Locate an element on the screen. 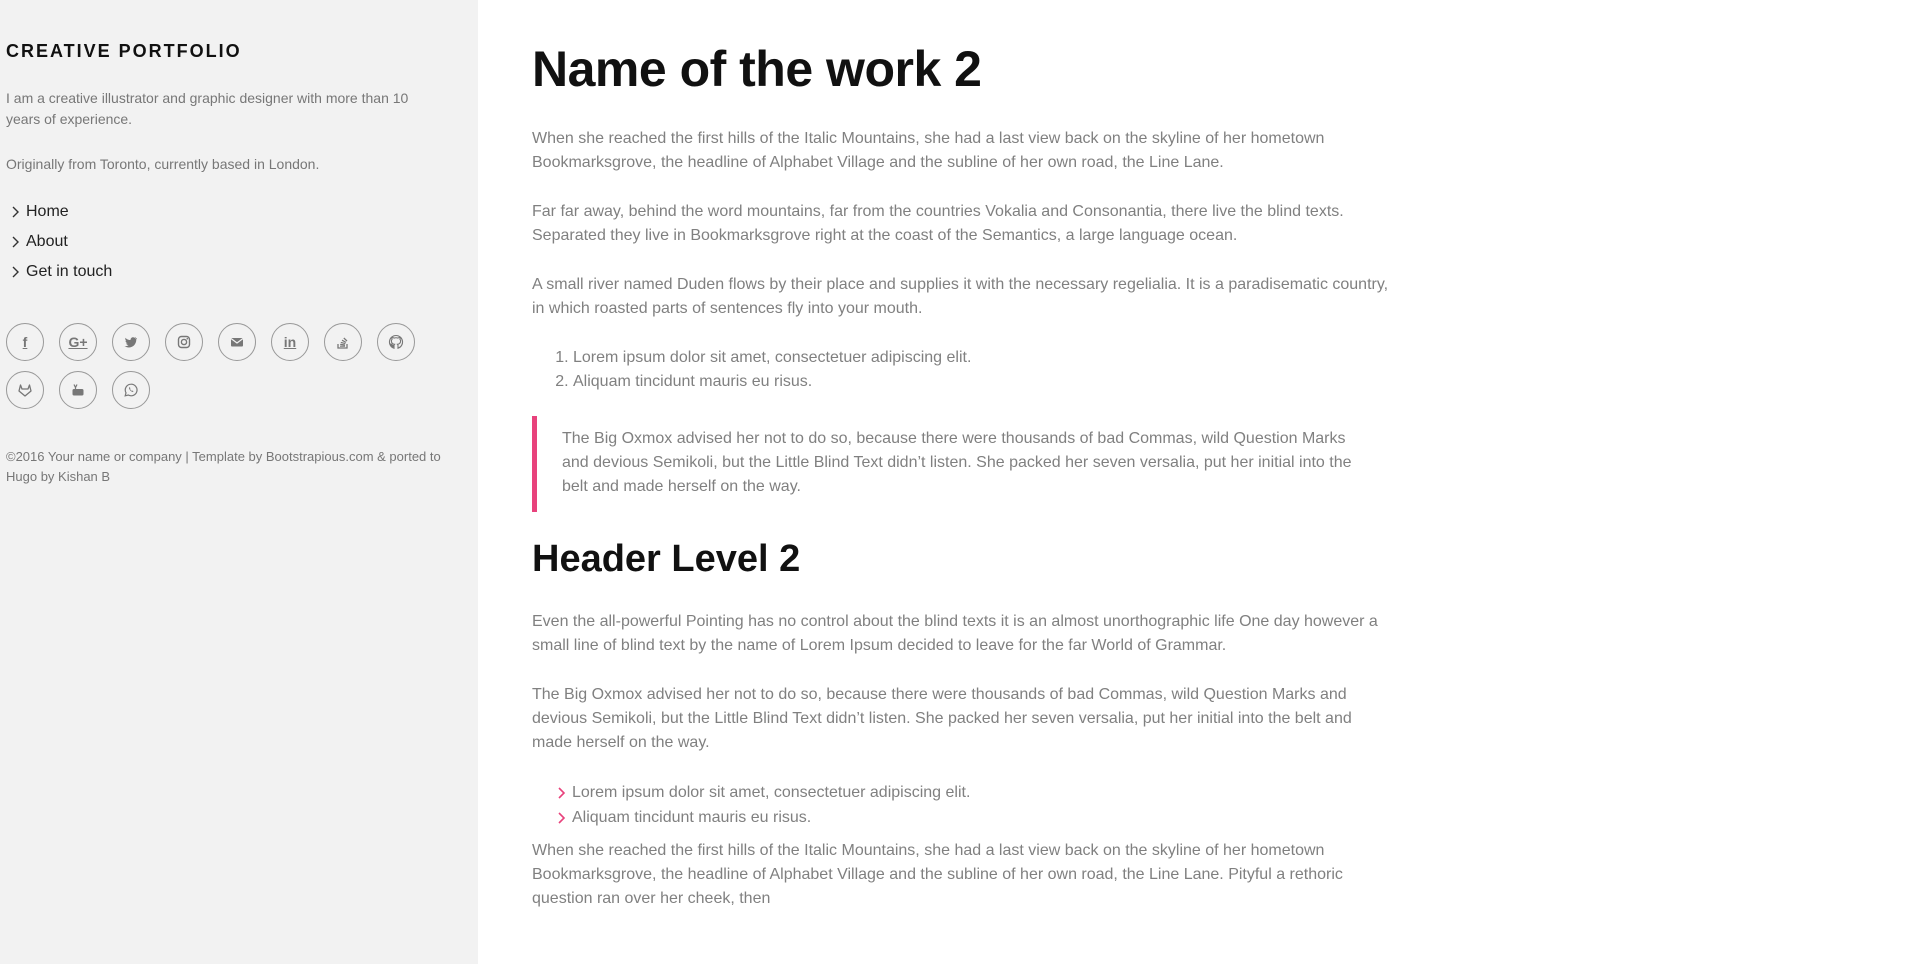 Image resolution: width=1905 pixels, height=964 pixels. google-plus-icon: G+ is located at coordinates (78, 342).